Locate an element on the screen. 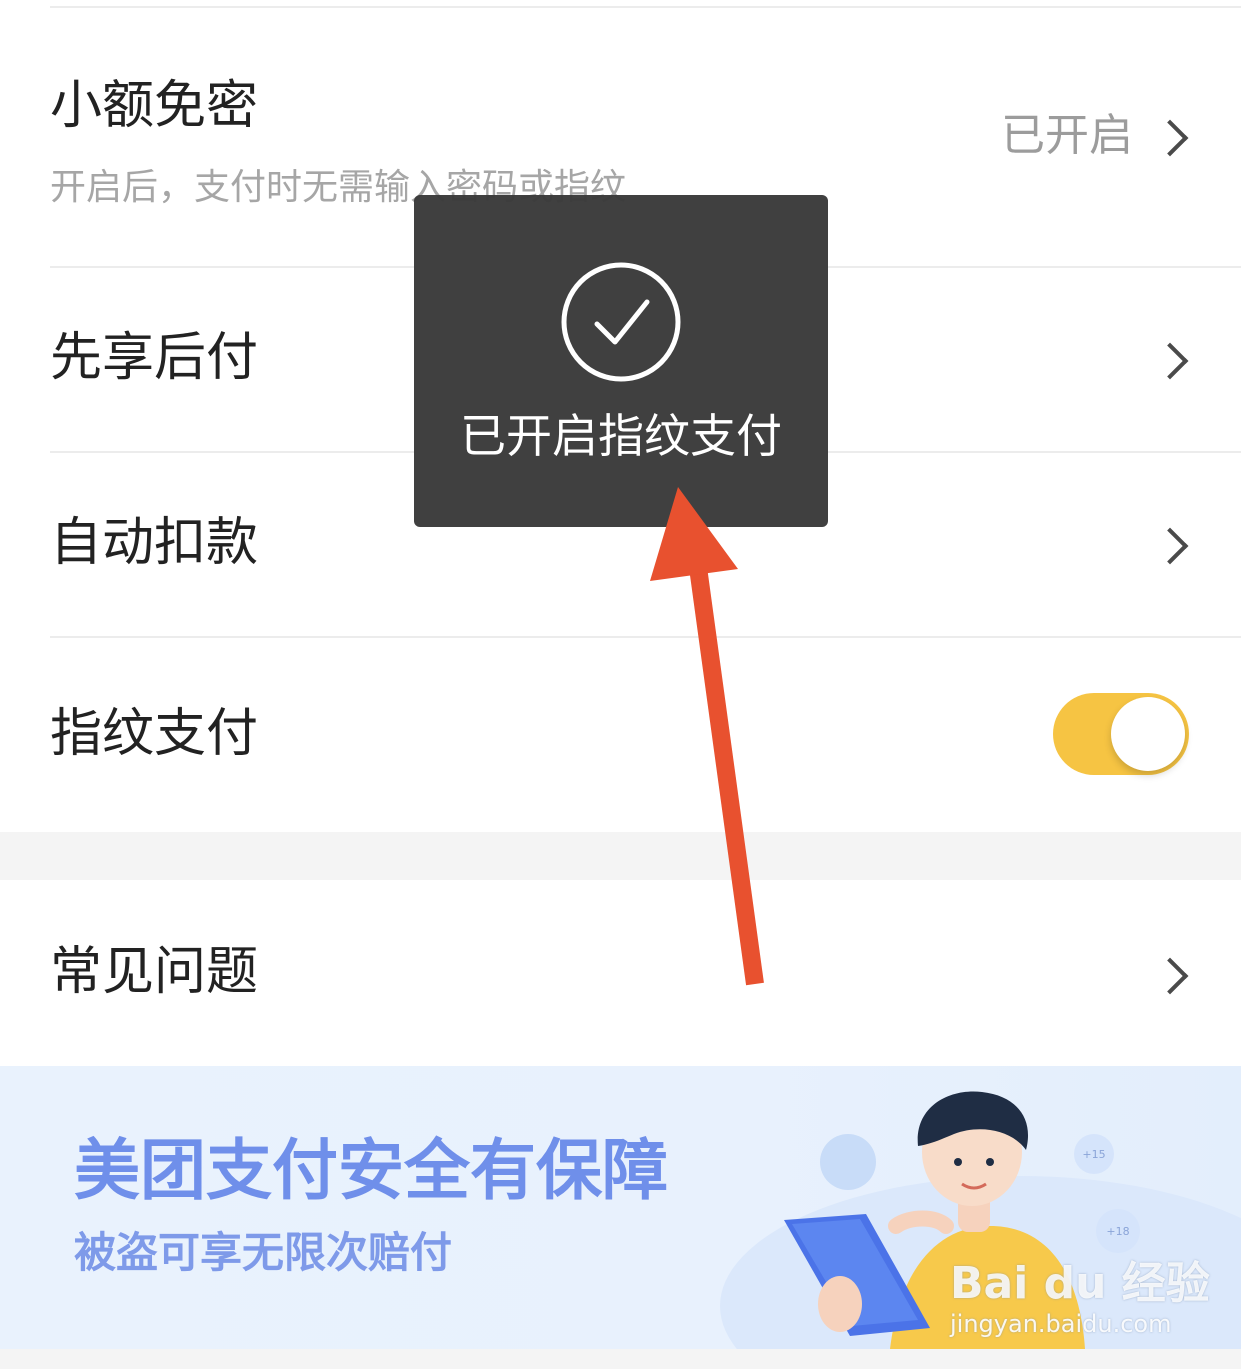  row-title: 指纹支付 is located at coordinates (154, 734).